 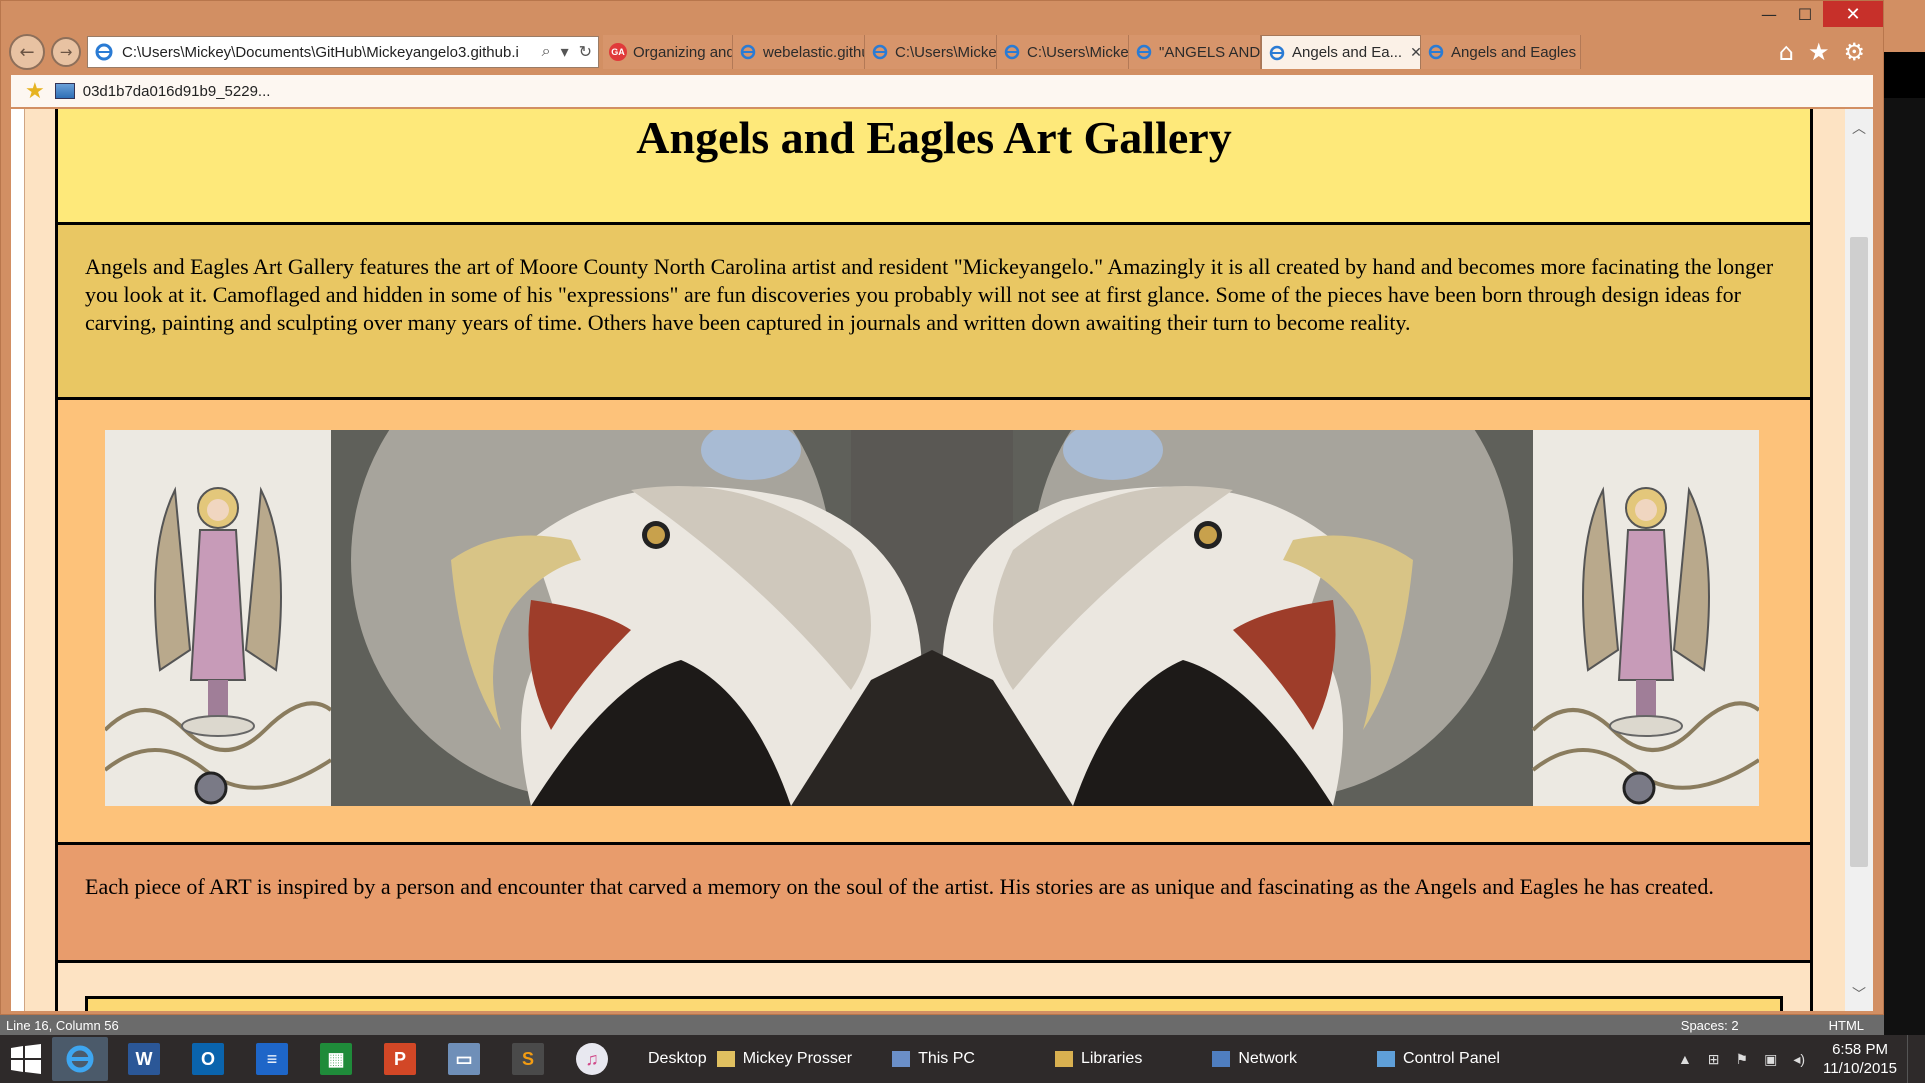 What do you see at coordinates (934, 167) in the screenshot?
I see `header-section: Angels and Eagles Art Gallery` at bounding box center [934, 167].